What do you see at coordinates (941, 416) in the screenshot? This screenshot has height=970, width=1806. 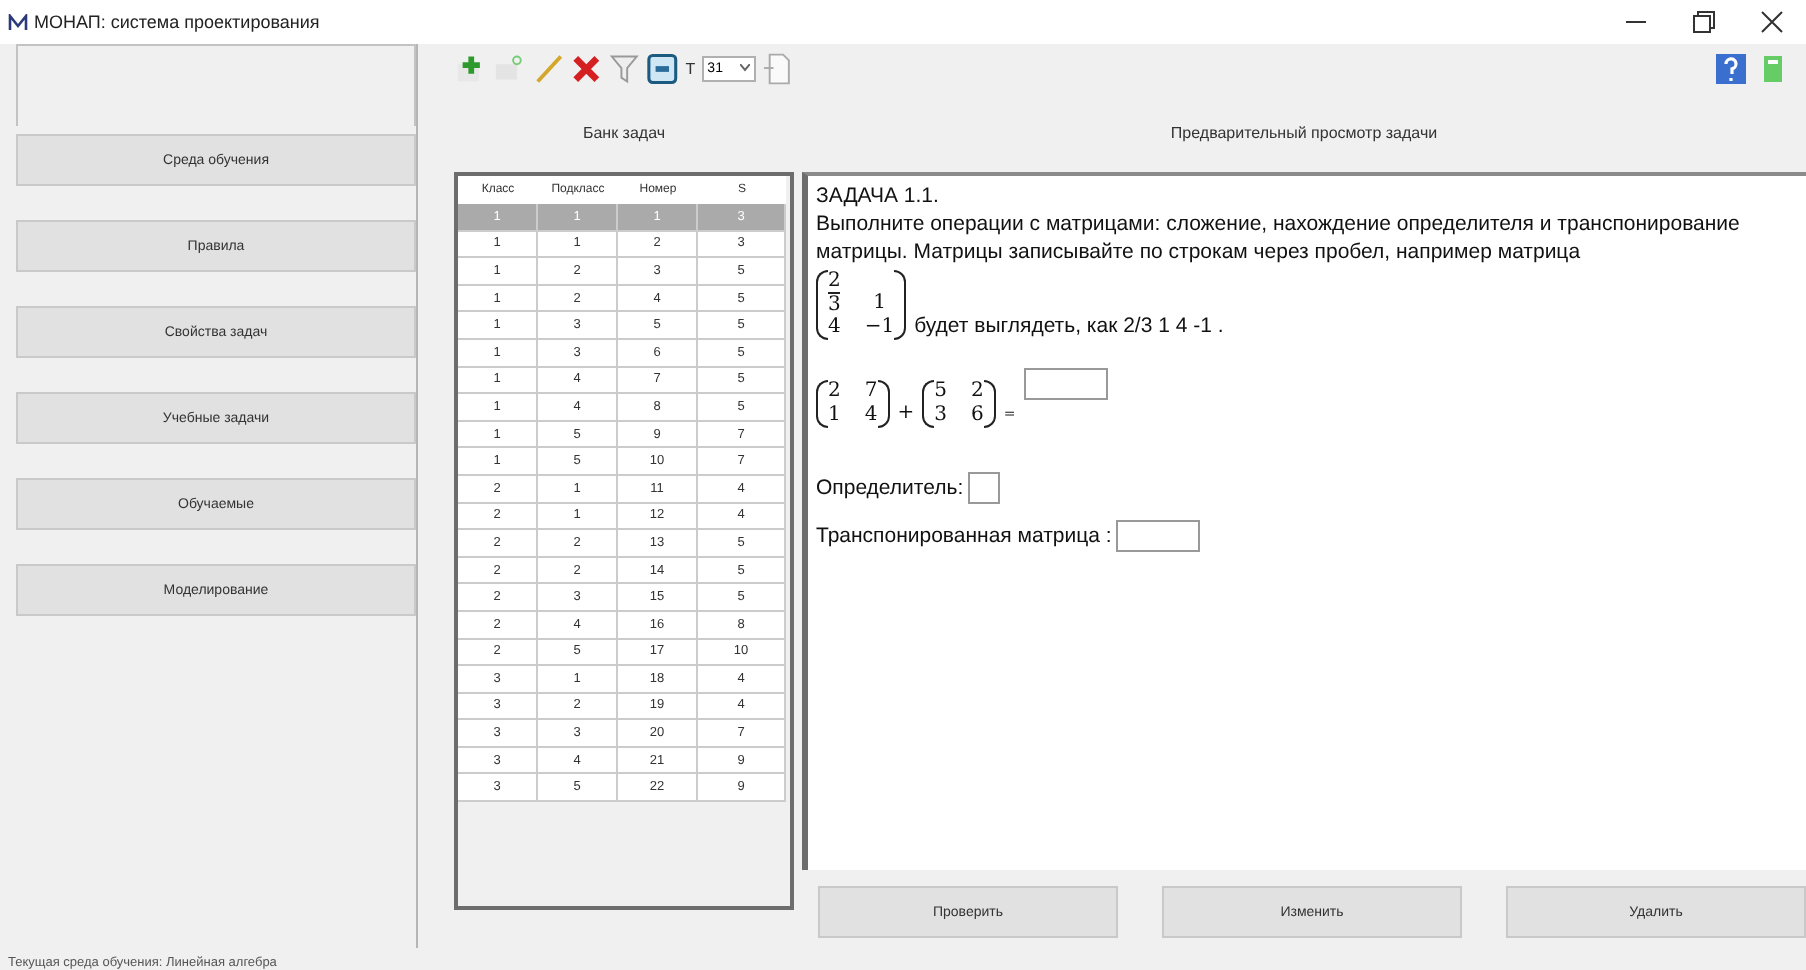 I see `matrix-entry: 3` at bounding box center [941, 416].